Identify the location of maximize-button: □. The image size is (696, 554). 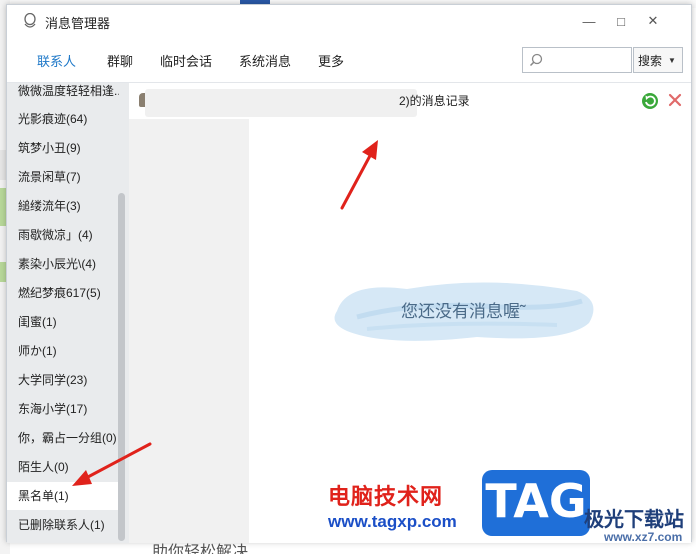
(621, 21).